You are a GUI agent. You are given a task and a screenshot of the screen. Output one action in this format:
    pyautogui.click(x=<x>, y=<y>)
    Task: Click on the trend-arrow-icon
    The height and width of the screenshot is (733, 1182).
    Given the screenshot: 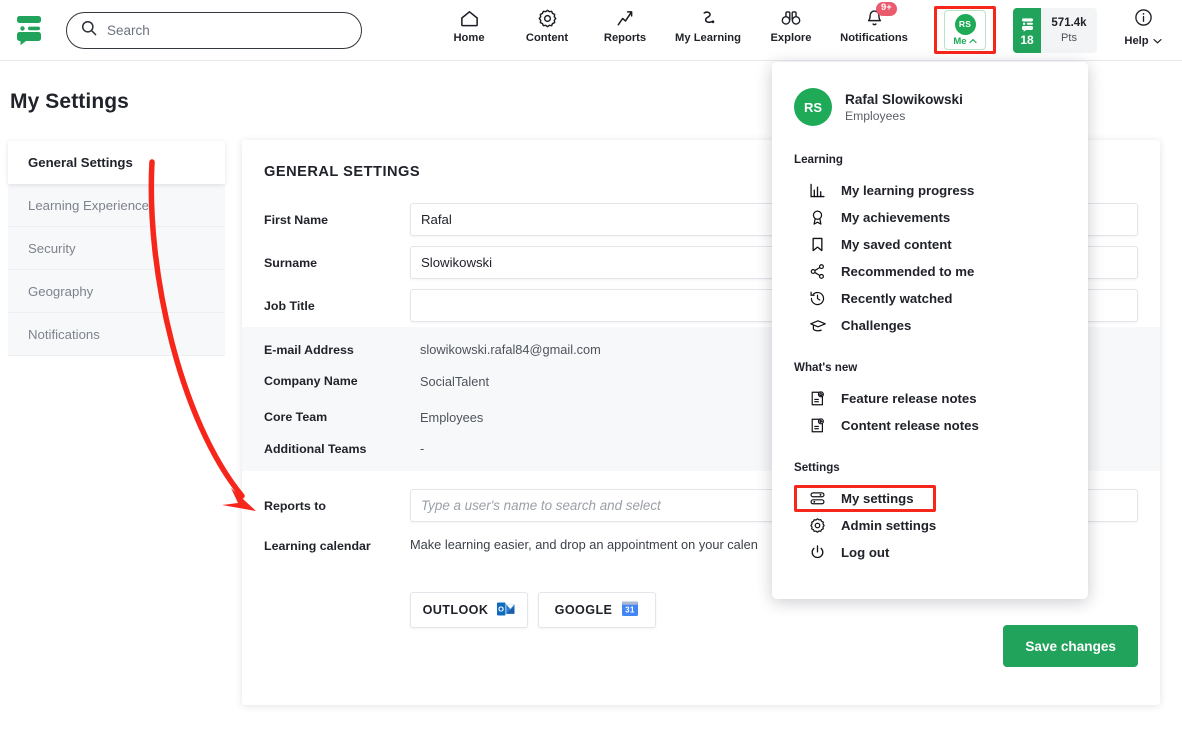 What is the action you would take?
    pyautogui.click(x=625, y=18)
    